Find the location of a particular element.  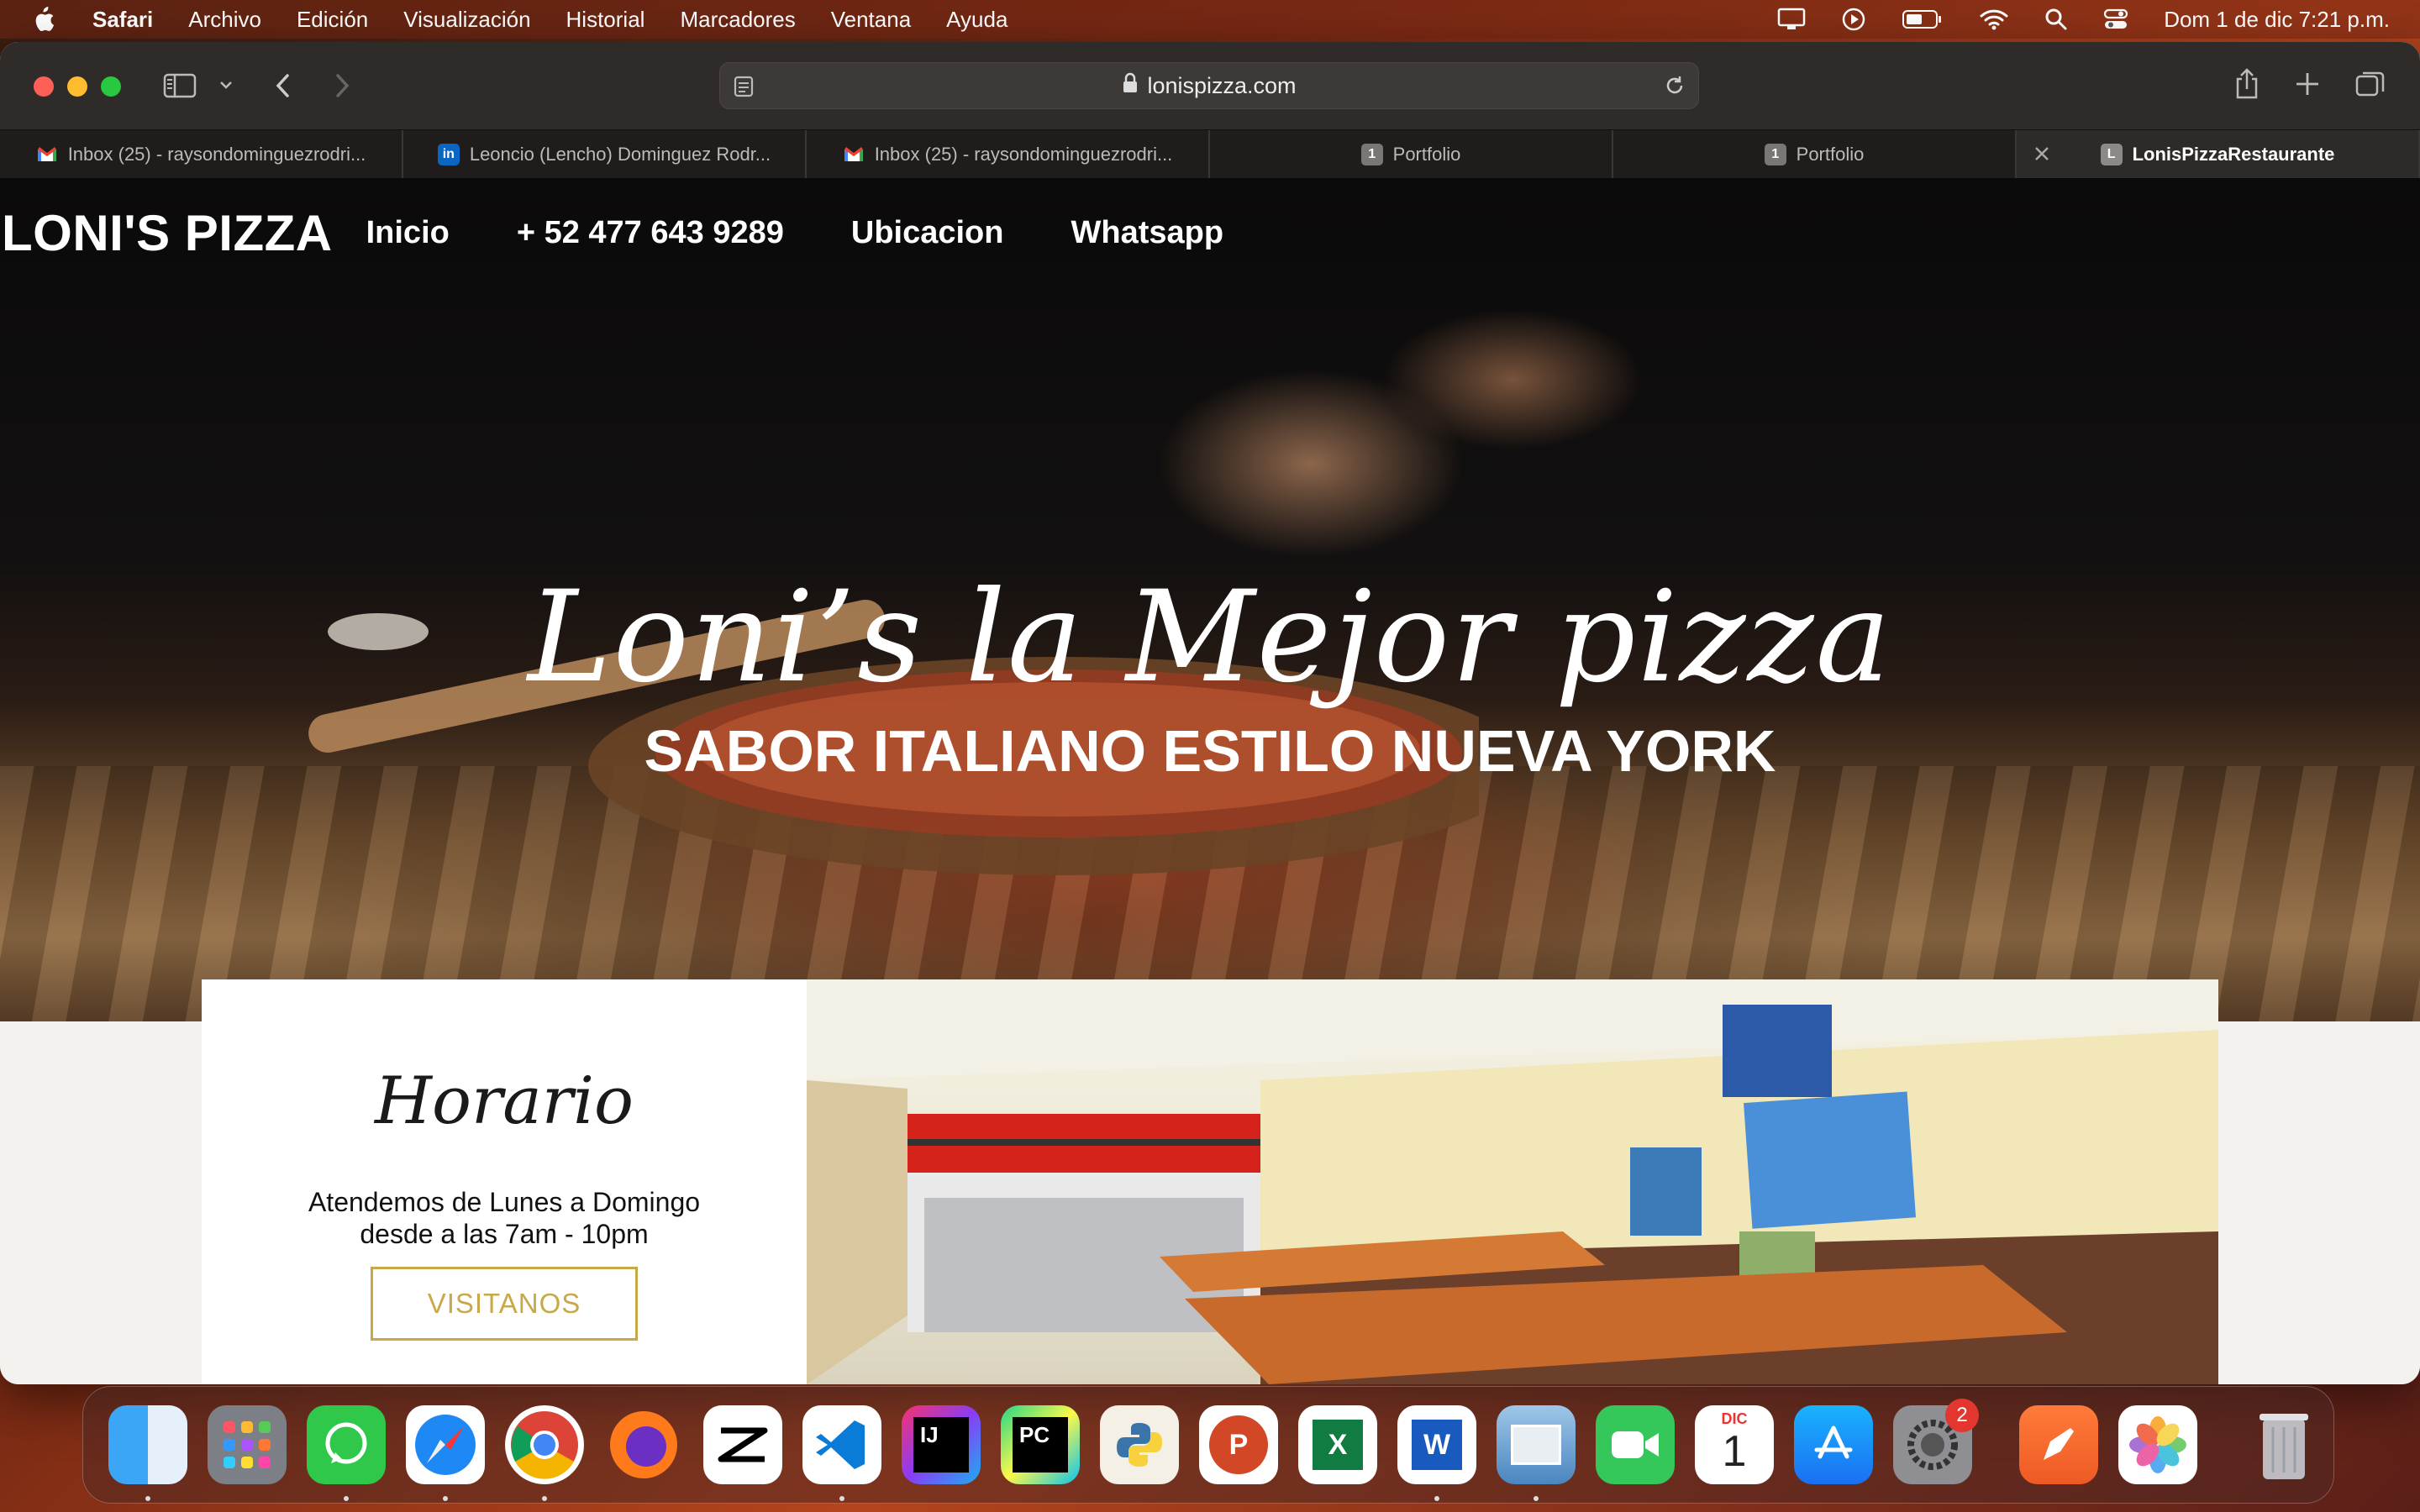

menu-visualizacion: Visualización is located at coordinates (466, 20).